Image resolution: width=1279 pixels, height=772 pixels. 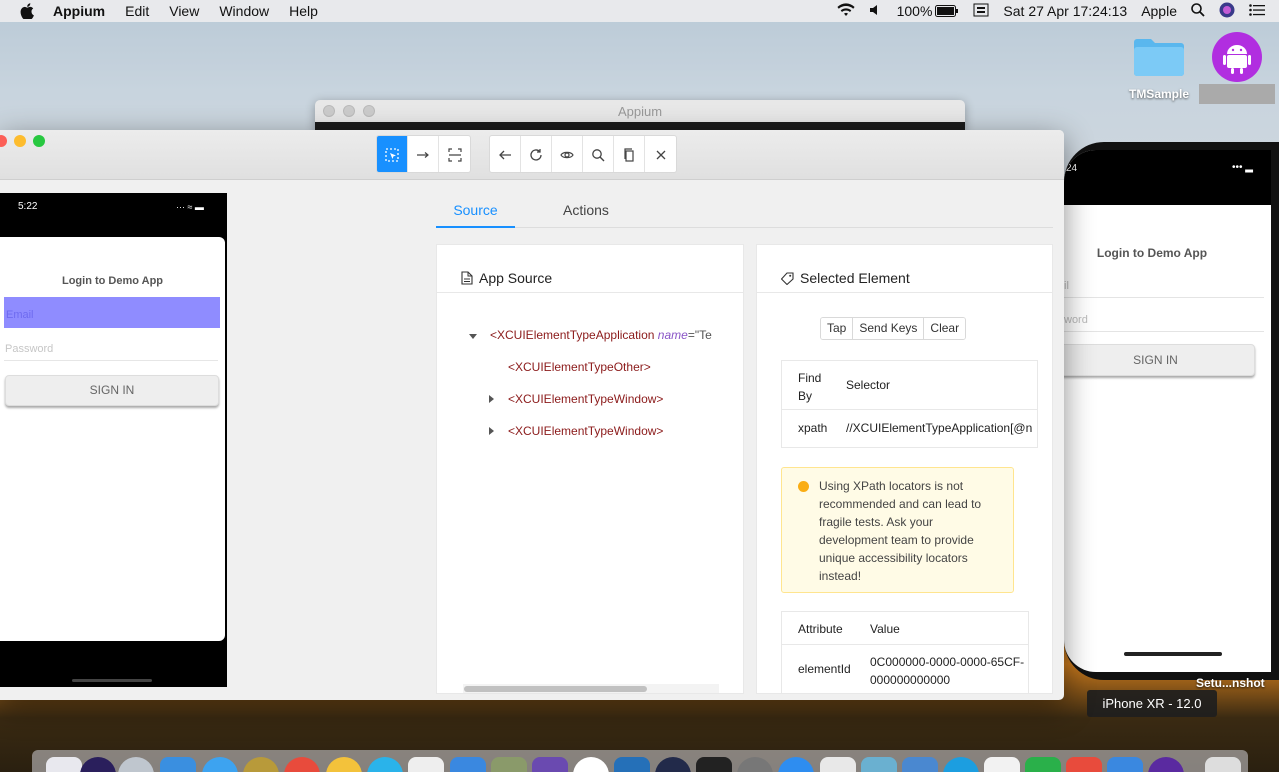 I want to click on finder-icon, so click(x=64, y=764).